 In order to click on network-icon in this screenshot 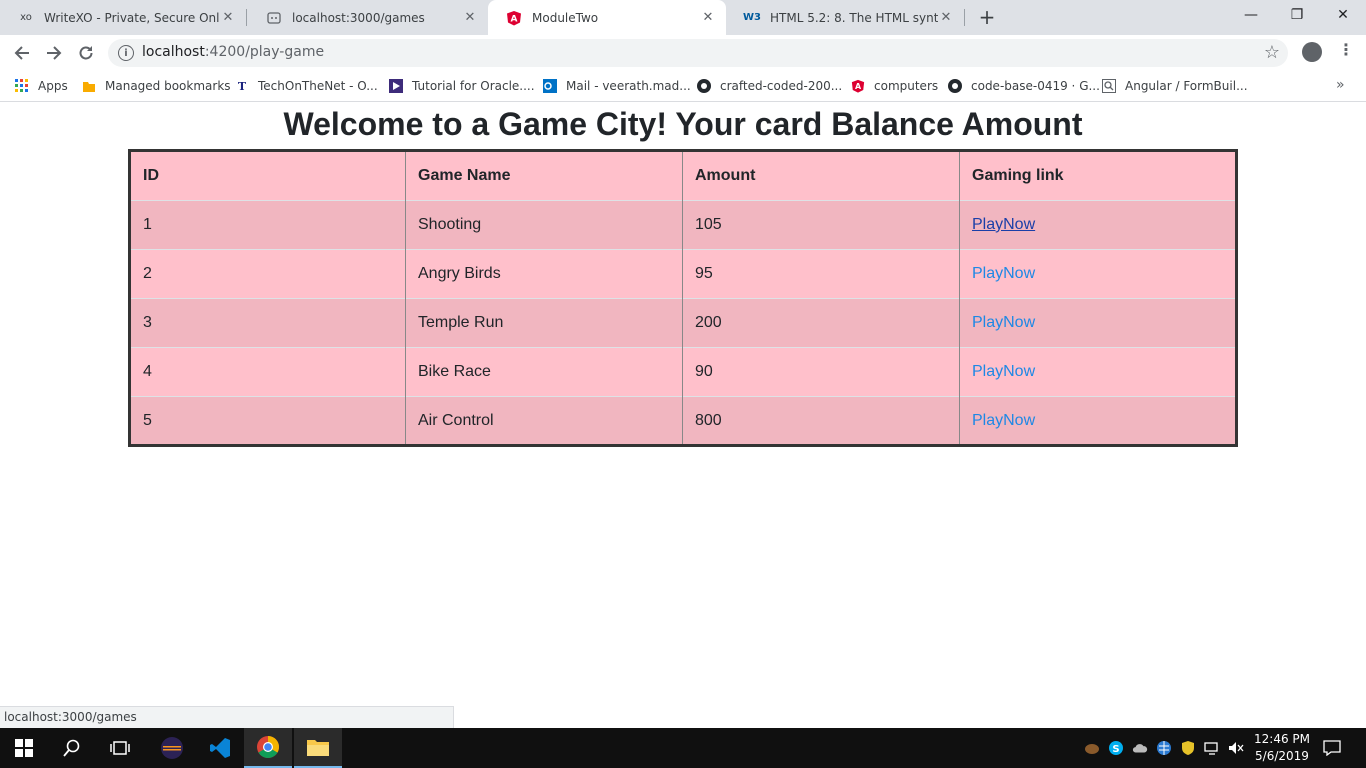, I will do `click(1212, 748)`.